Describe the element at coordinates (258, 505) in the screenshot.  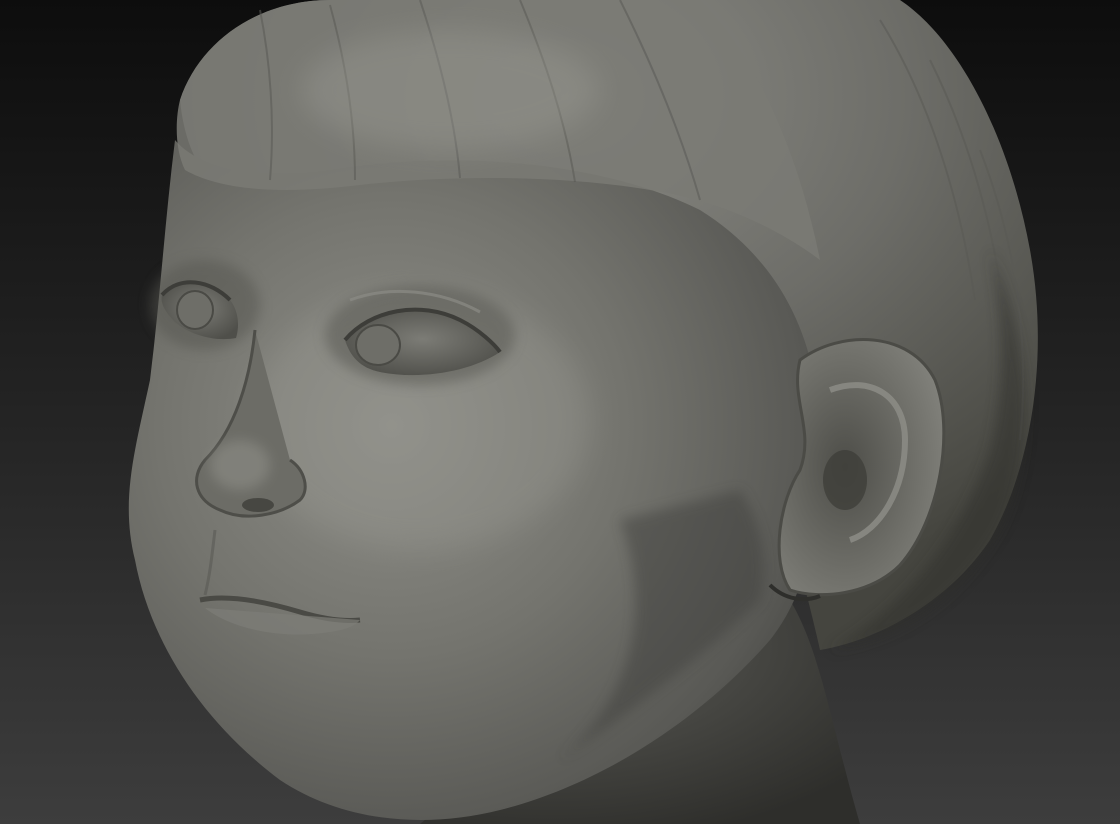
I see `nostril` at that location.